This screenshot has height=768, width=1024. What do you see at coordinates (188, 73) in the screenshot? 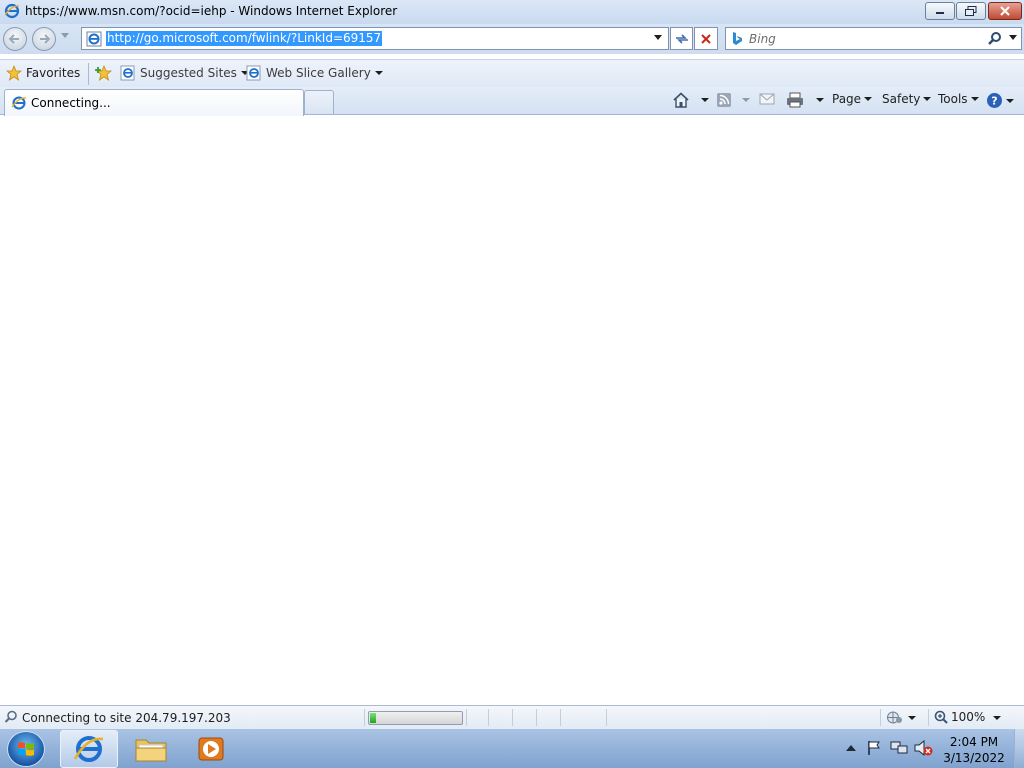
I see `suggested-sites-label: Suggested Sites` at bounding box center [188, 73].